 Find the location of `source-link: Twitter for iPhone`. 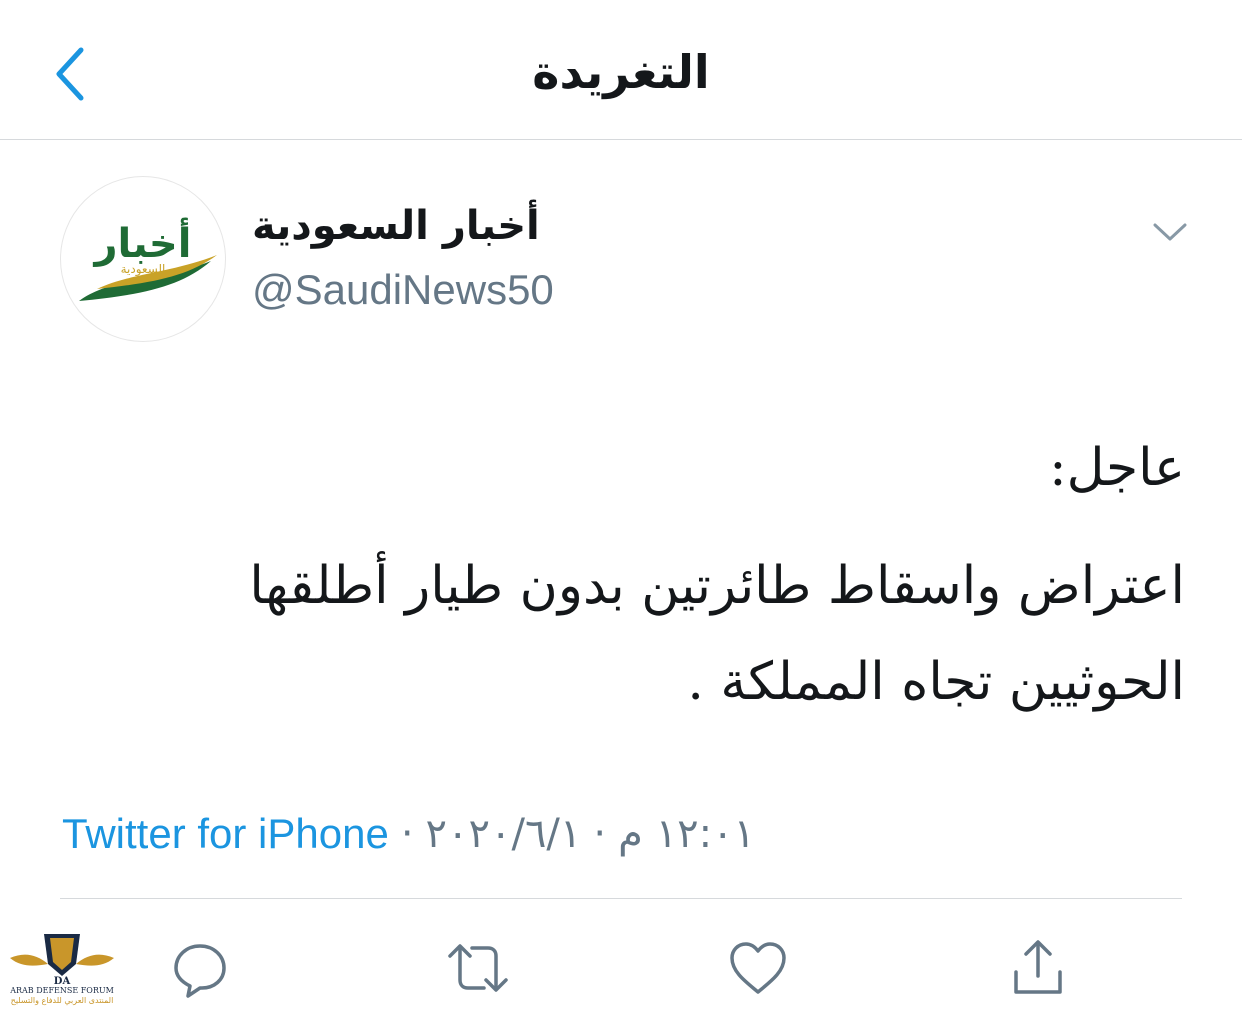

source-link: Twitter for iPhone is located at coordinates (225, 834).